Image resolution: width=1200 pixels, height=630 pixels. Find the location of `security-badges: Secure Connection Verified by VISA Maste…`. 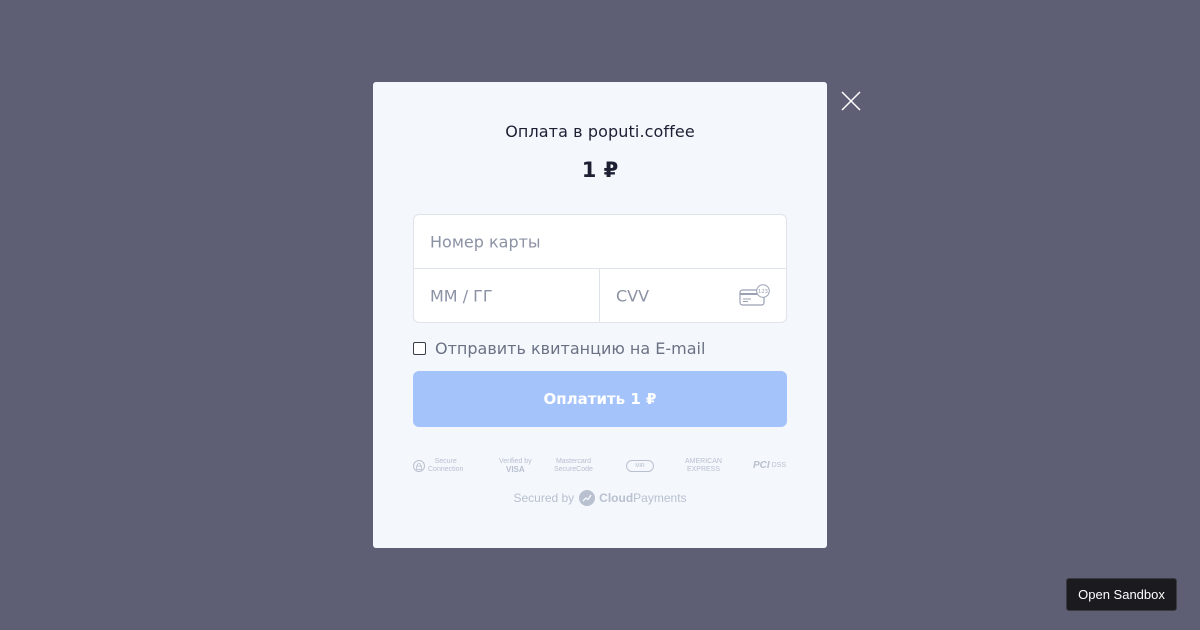

security-badges: Secure Connection Verified by VISA Maste… is located at coordinates (600, 466).